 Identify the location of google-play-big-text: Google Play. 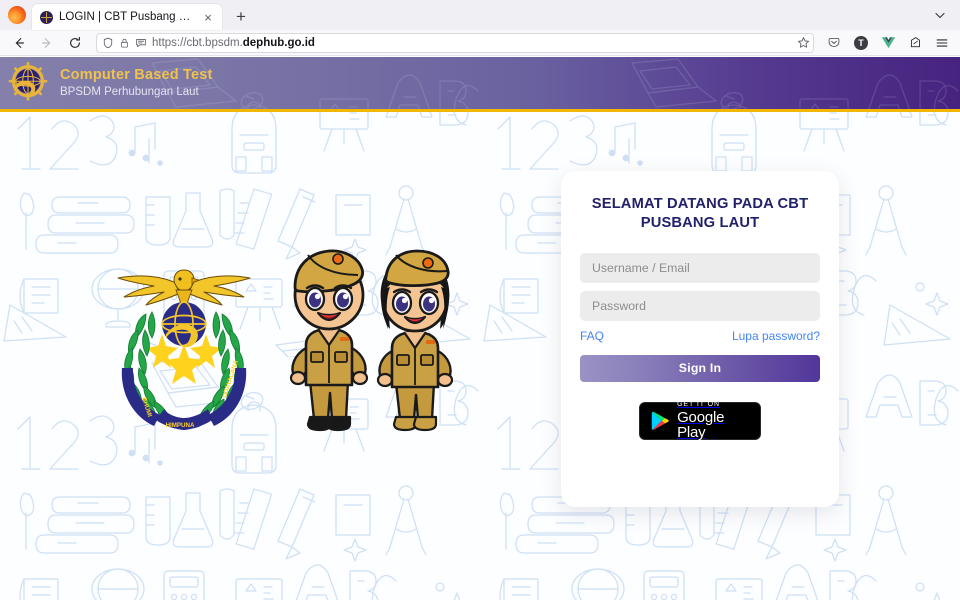
(701, 425).